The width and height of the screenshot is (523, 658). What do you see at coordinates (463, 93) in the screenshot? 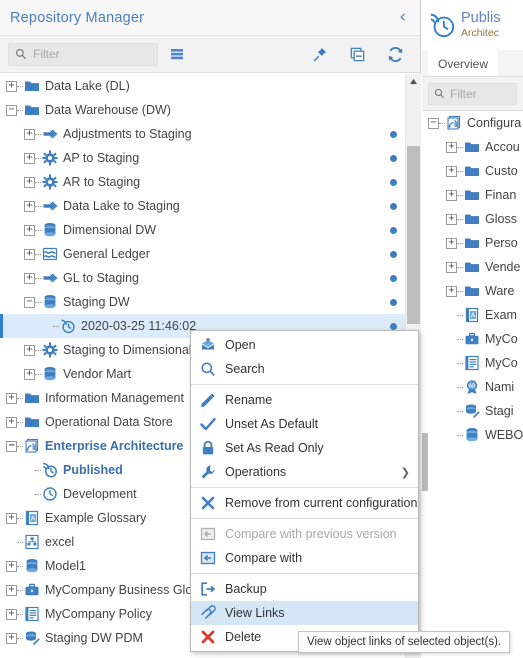
I see `right-filter-placeholder: Filter` at bounding box center [463, 93].